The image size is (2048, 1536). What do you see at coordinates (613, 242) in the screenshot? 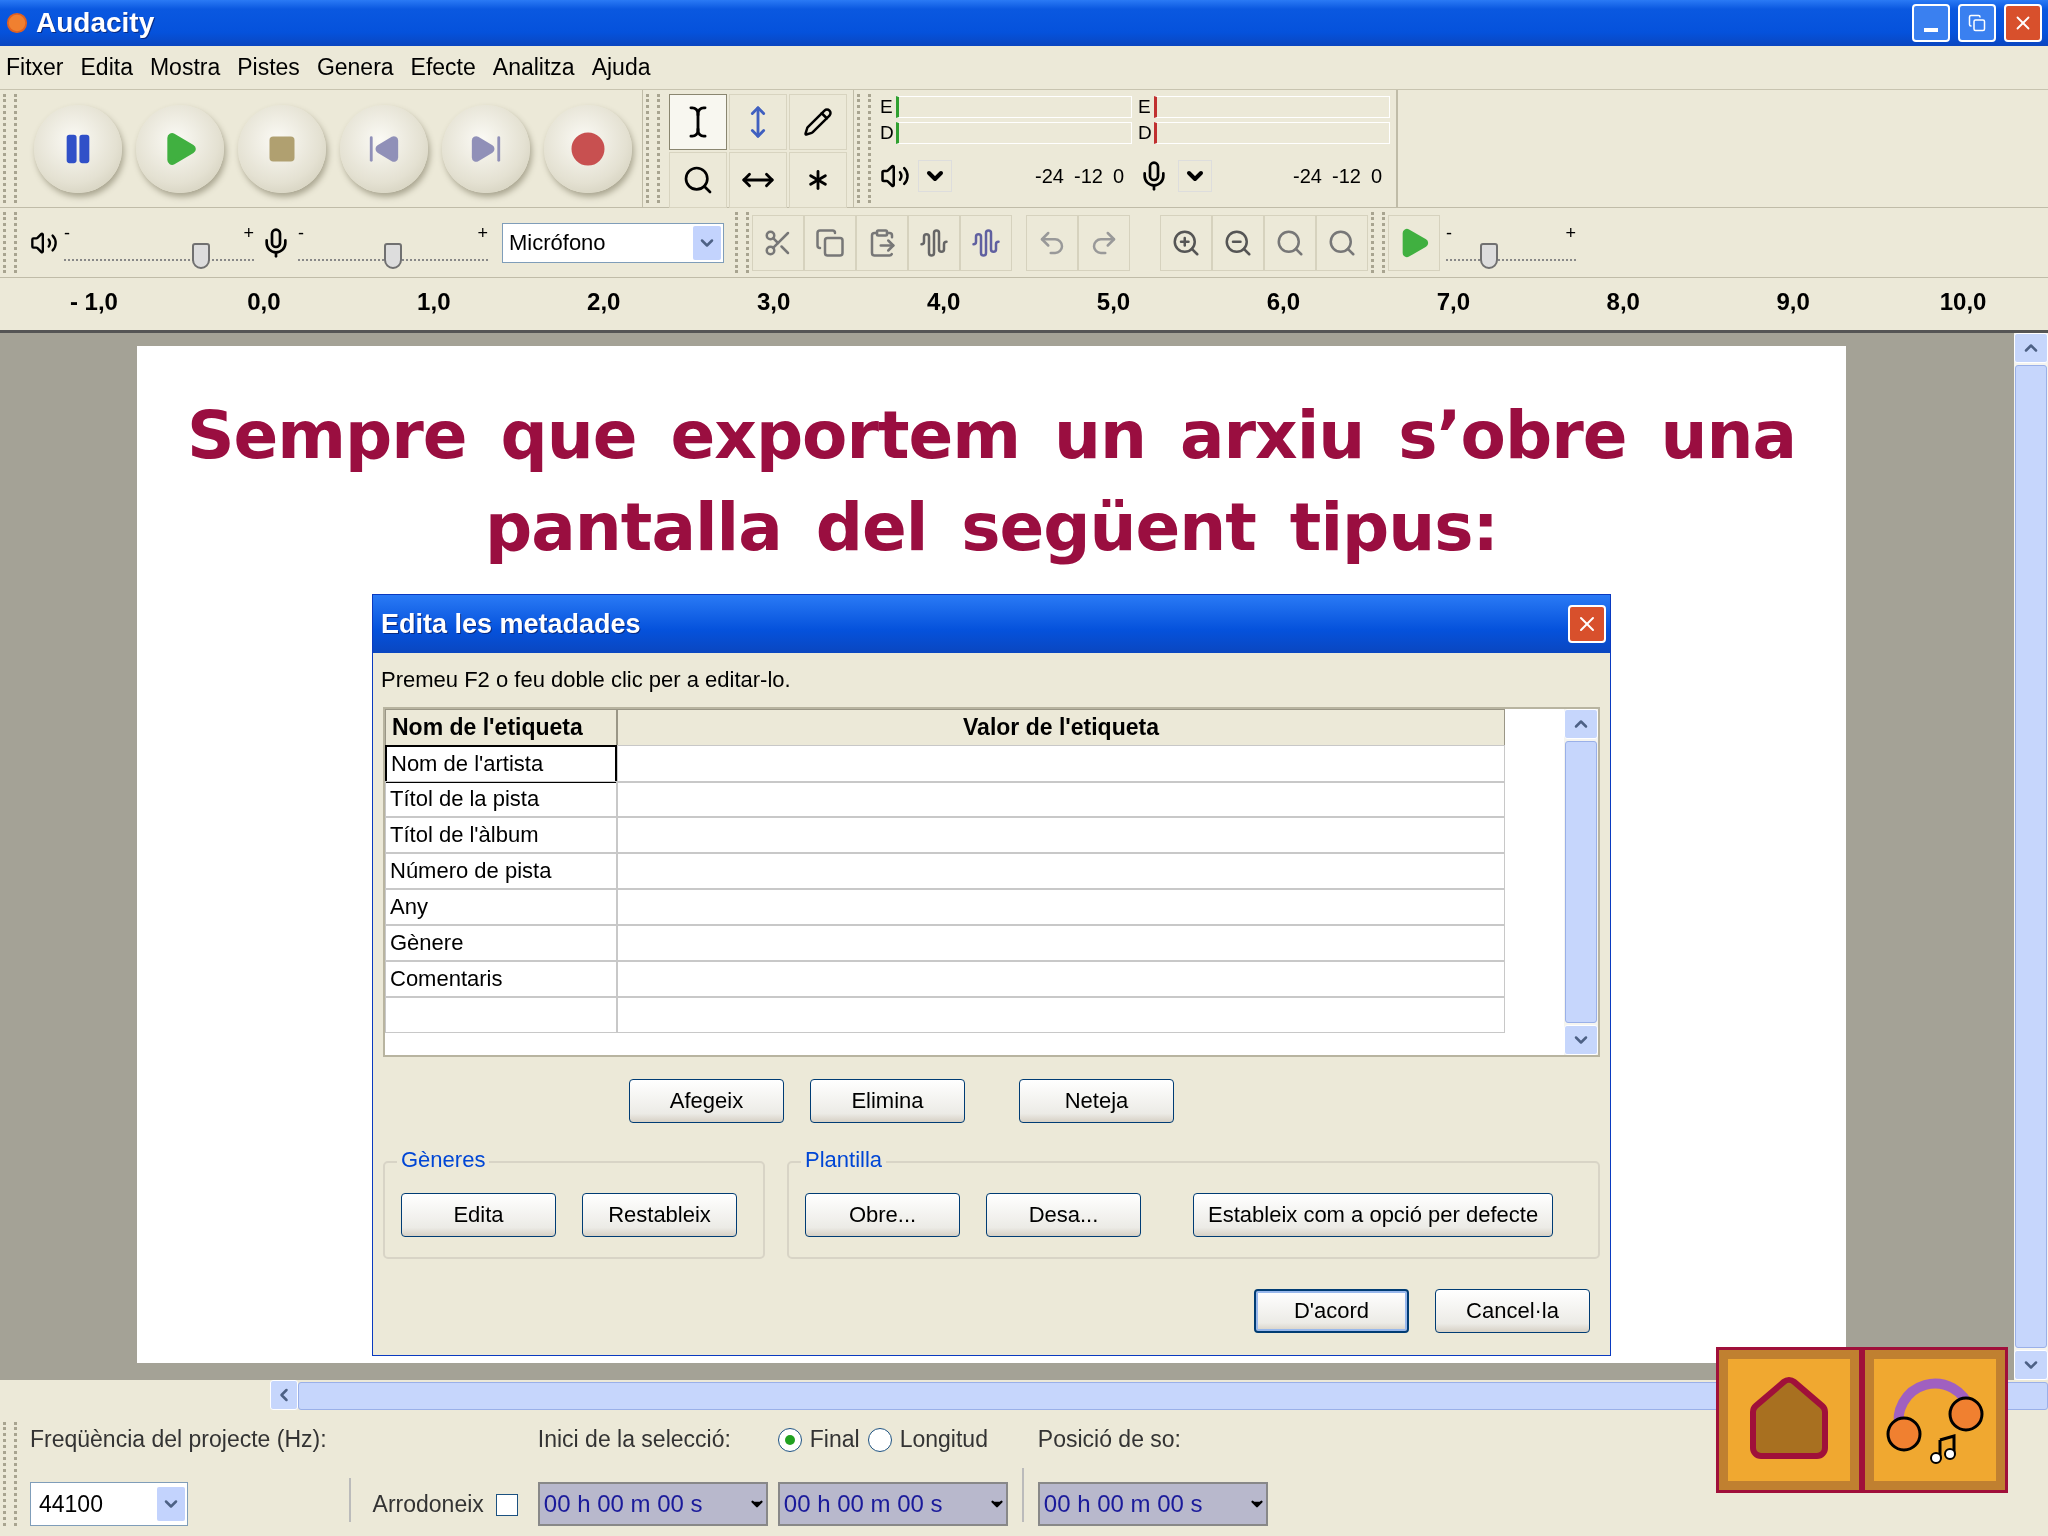
I see `input-source-dropdown: Micrófono` at bounding box center [613, 242].